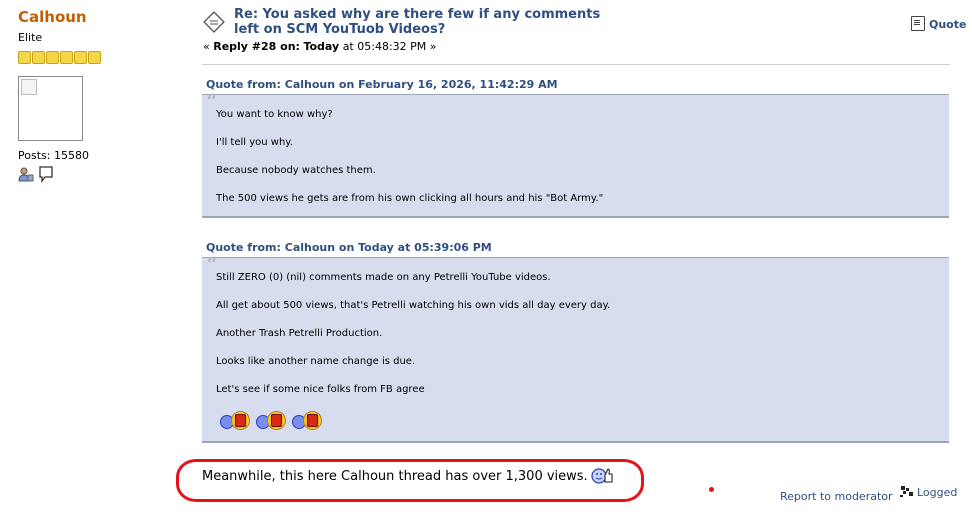 The height and width of the screenshot is (519, 972). I want to click on thumbs-up-smiley-icon, so click(602, 477).